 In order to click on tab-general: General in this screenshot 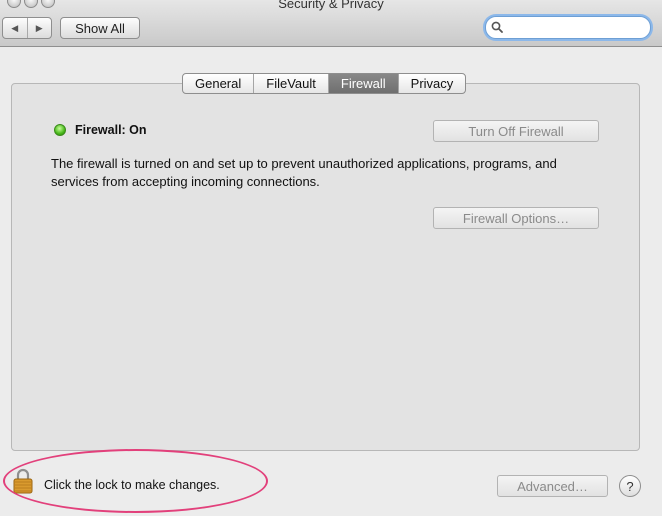, I will do `click(218, 83)`.